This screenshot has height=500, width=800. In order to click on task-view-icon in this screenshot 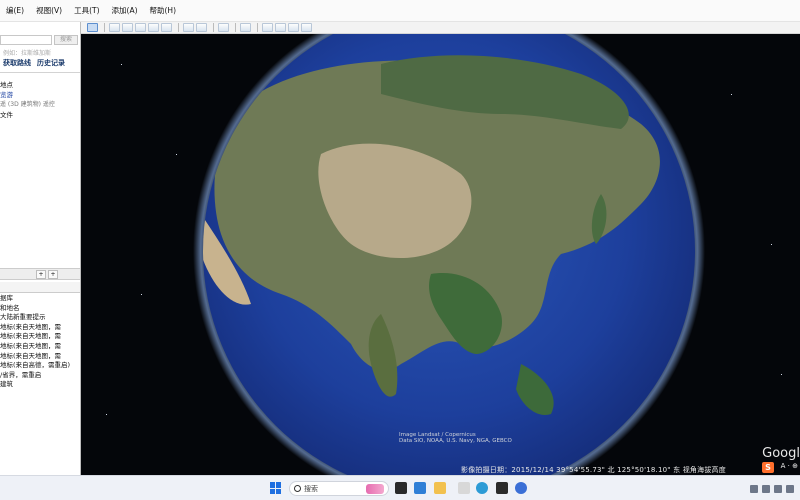, I will do `click(401, 488)`.